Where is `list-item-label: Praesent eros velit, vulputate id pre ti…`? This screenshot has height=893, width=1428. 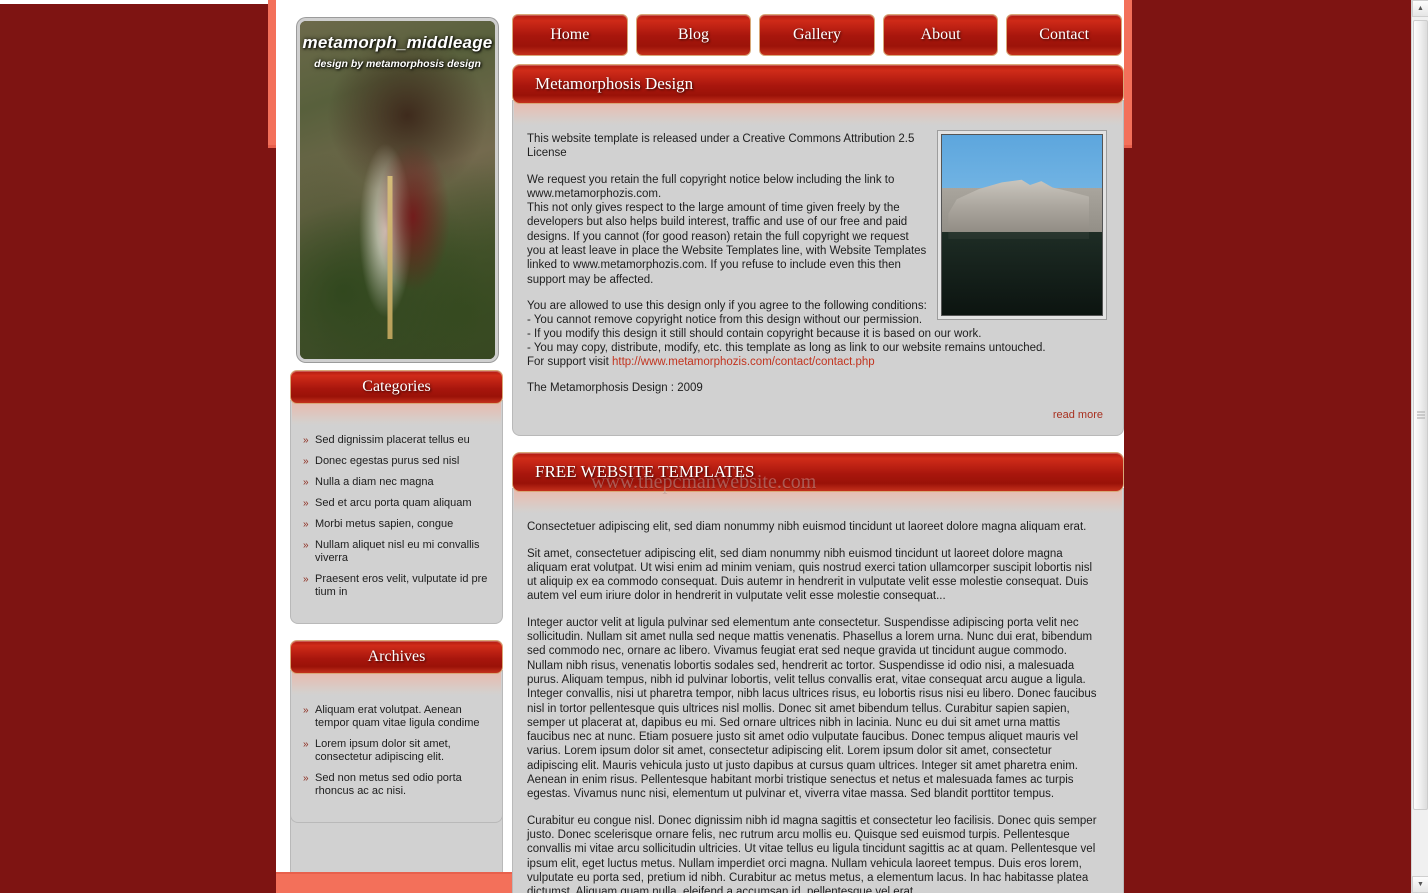 list-item-label: Praesent eros velit, vulputate id pre ti… is located at coordinates (401, 585).